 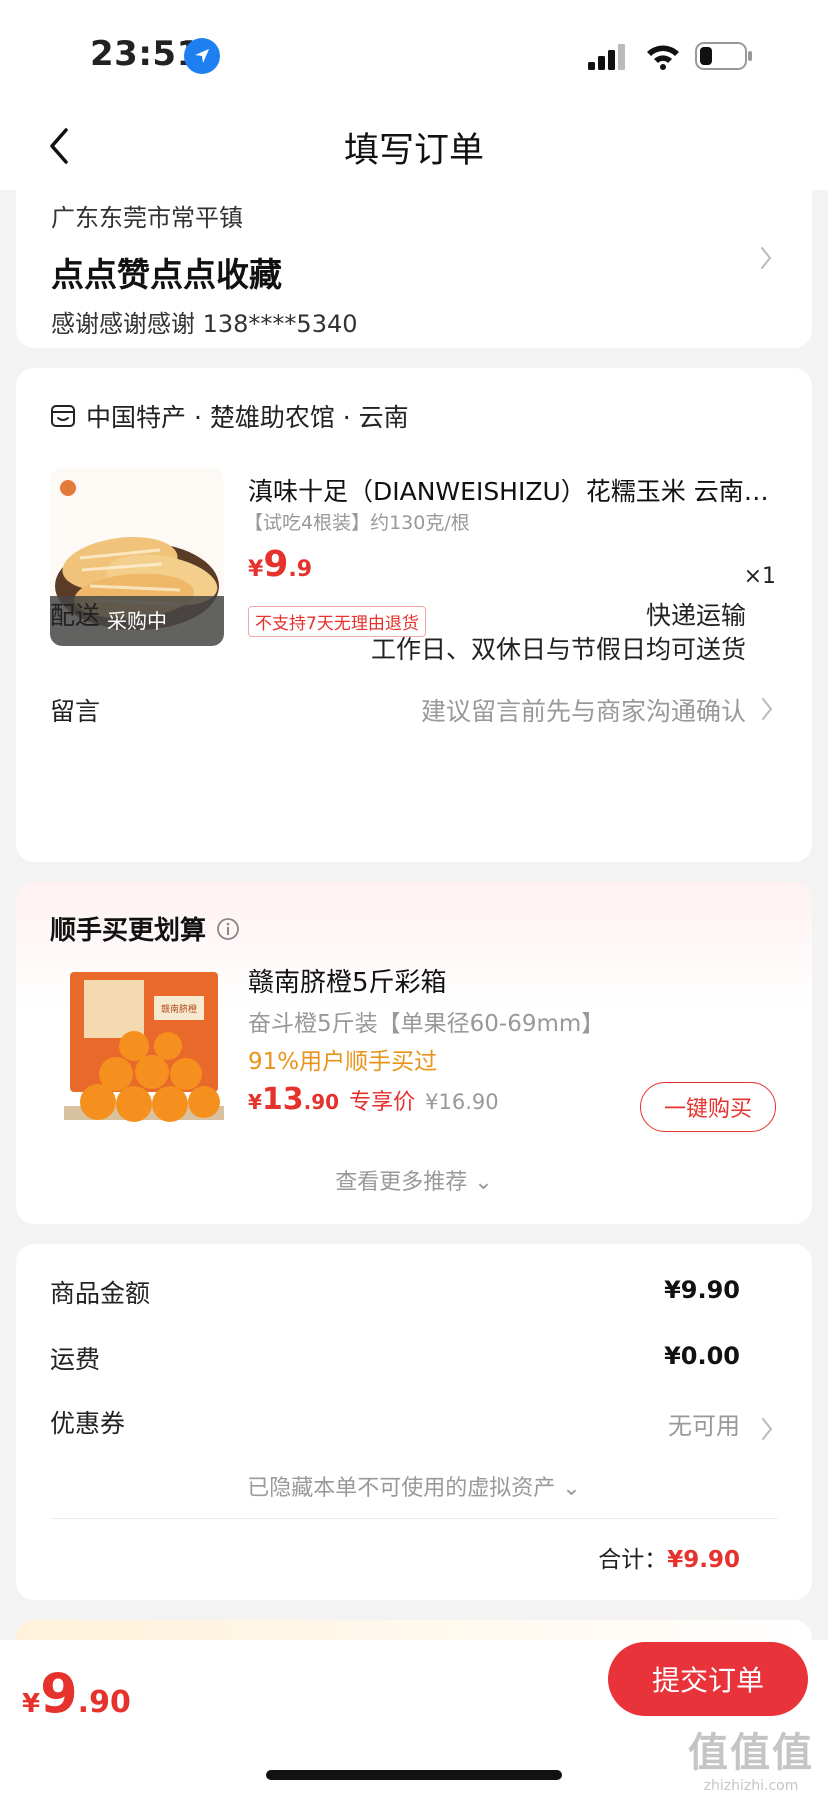 What do you see at coordinates (179, 1009) in the screenshot?
I see `box-label: 赣南脐橙` at bounding box center [179, 1009].